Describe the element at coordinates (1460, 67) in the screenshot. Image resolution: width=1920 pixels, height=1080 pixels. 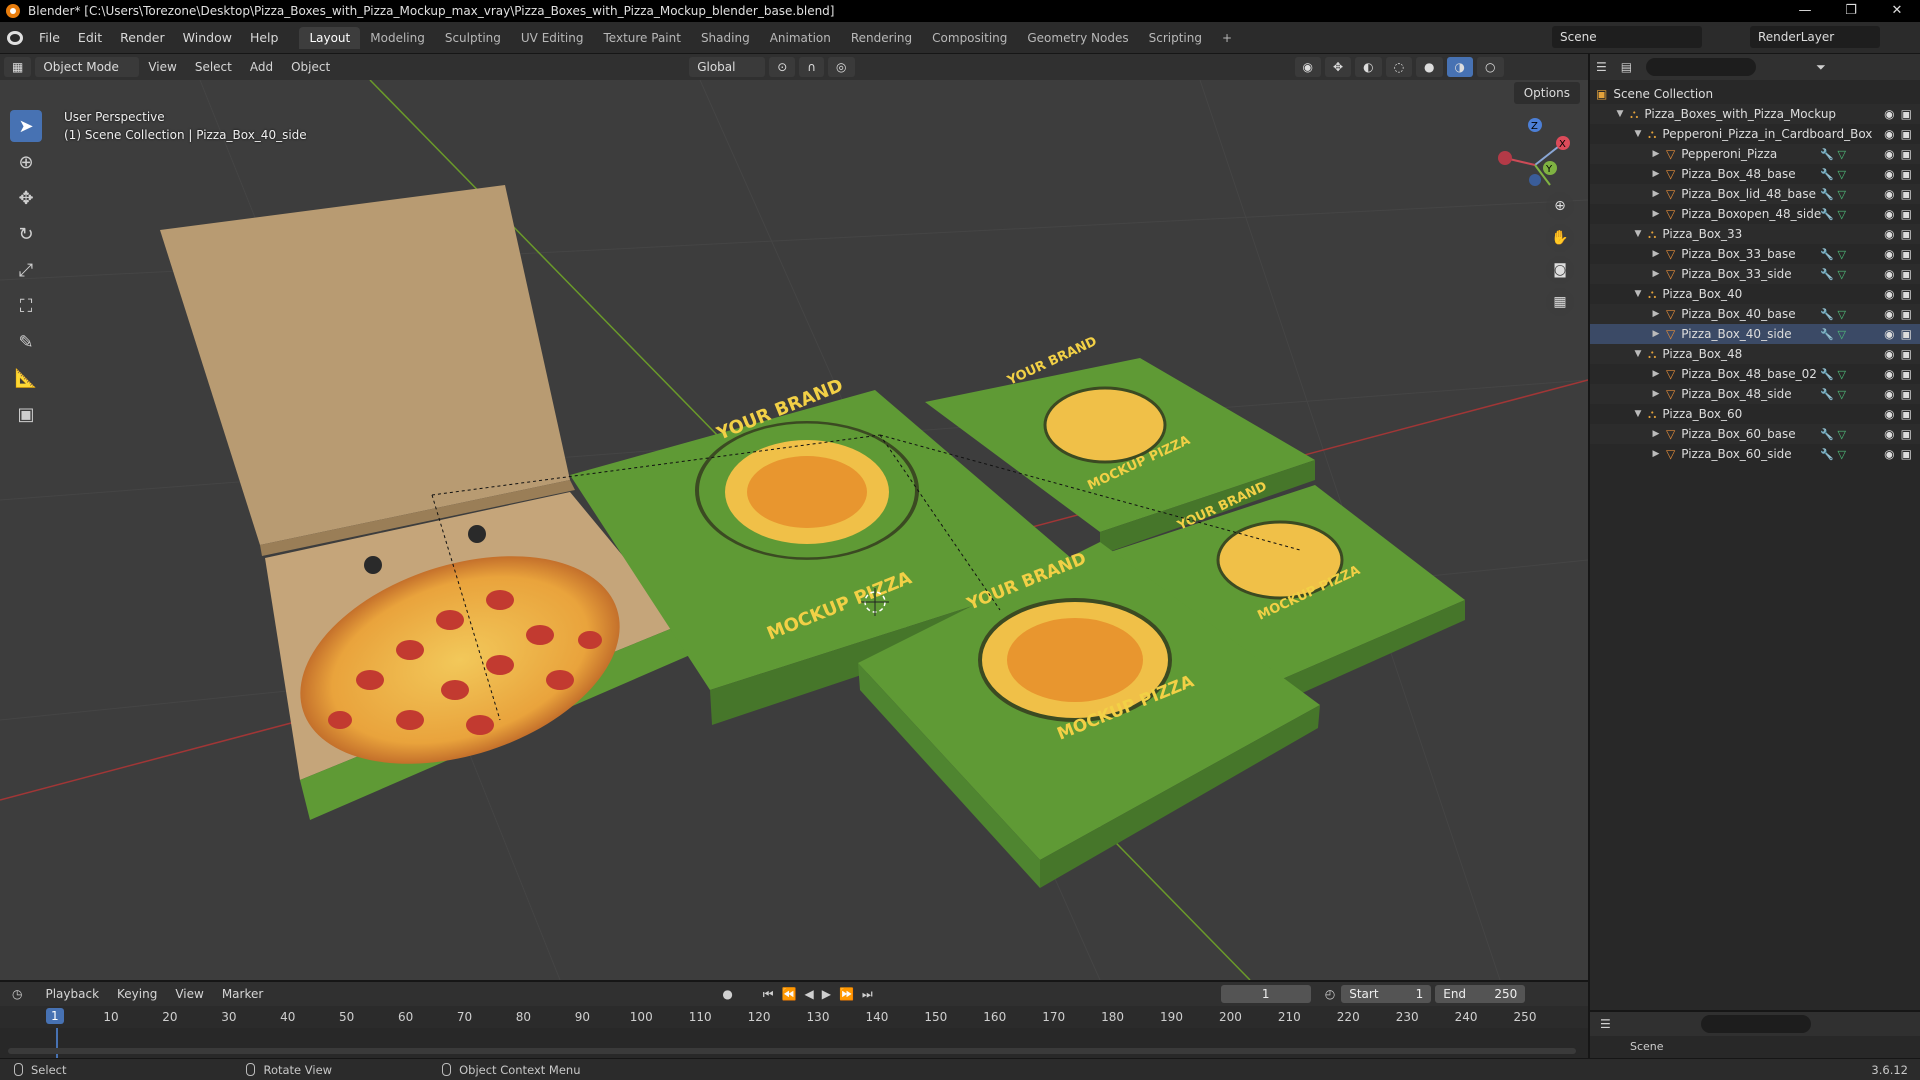
I see `shading-material-button: ◑` at that location.